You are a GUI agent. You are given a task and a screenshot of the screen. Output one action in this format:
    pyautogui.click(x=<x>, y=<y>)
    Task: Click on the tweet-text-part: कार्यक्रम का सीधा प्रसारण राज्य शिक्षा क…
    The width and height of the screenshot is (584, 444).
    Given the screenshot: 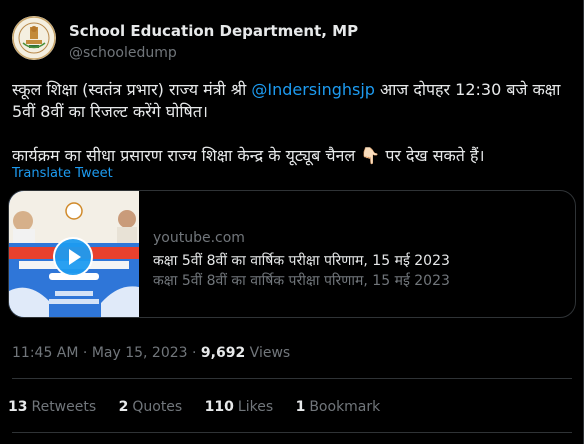 What is the action you would take?
    pyautogui.click(x=186, y=155)
    